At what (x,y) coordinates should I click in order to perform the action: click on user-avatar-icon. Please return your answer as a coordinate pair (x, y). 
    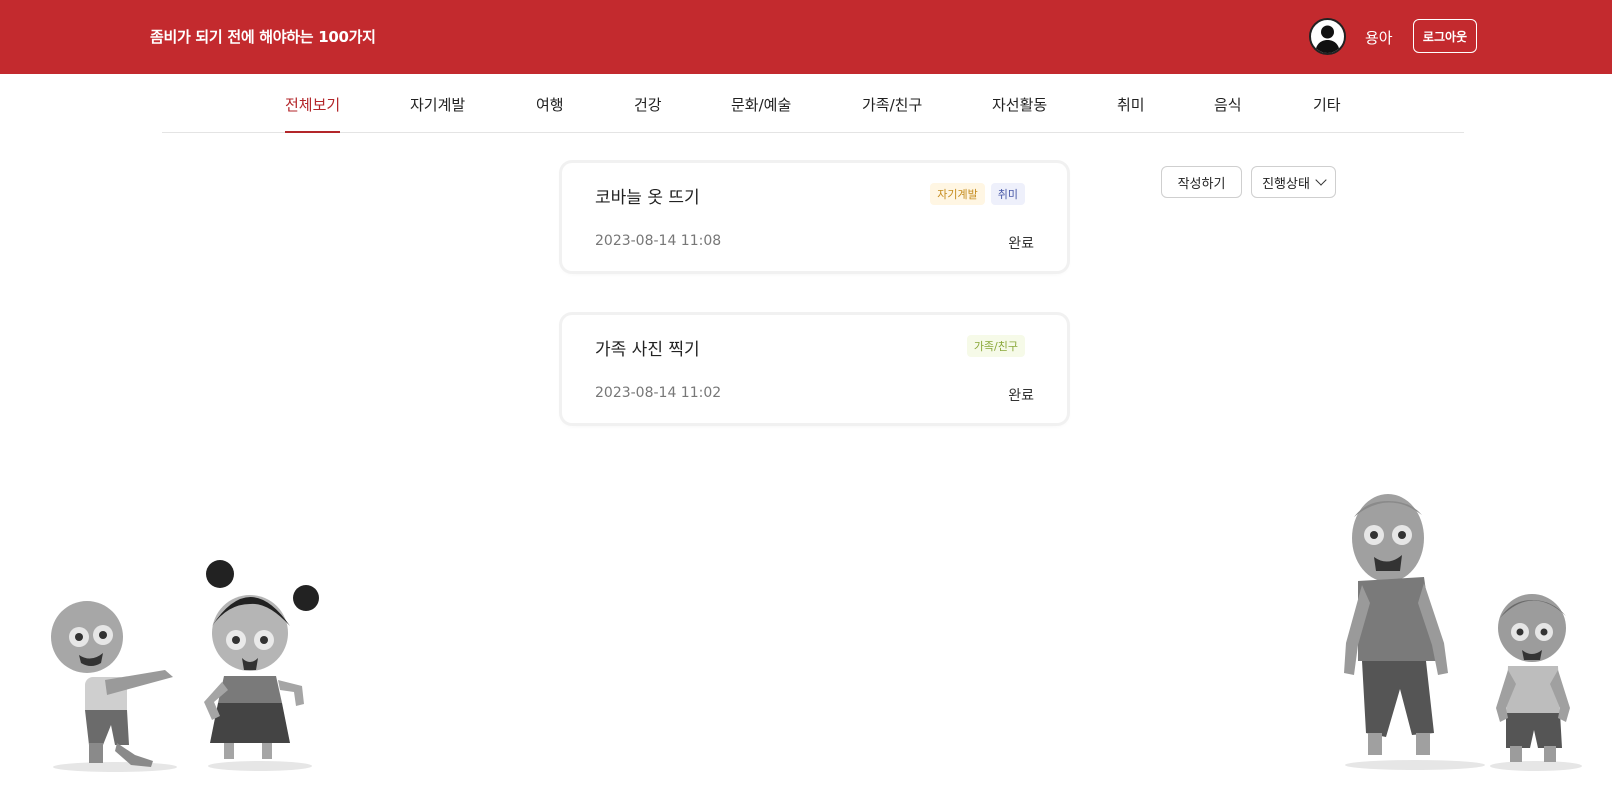
    Looking at the image, I should click on (1327, 36).